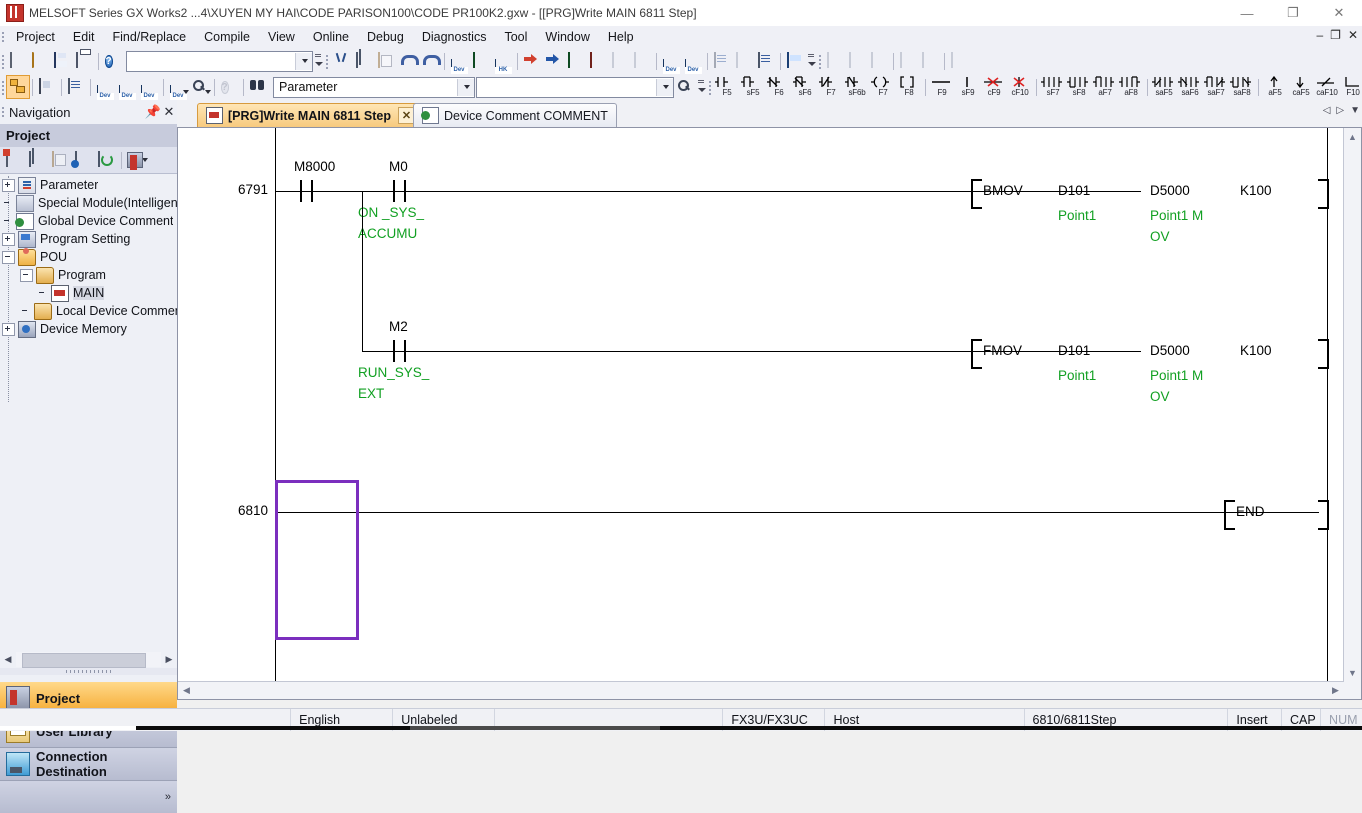  Describe the element at coordinates (88, 275) in the screenshot. I see `sidebar-item-program: Program` at that location.